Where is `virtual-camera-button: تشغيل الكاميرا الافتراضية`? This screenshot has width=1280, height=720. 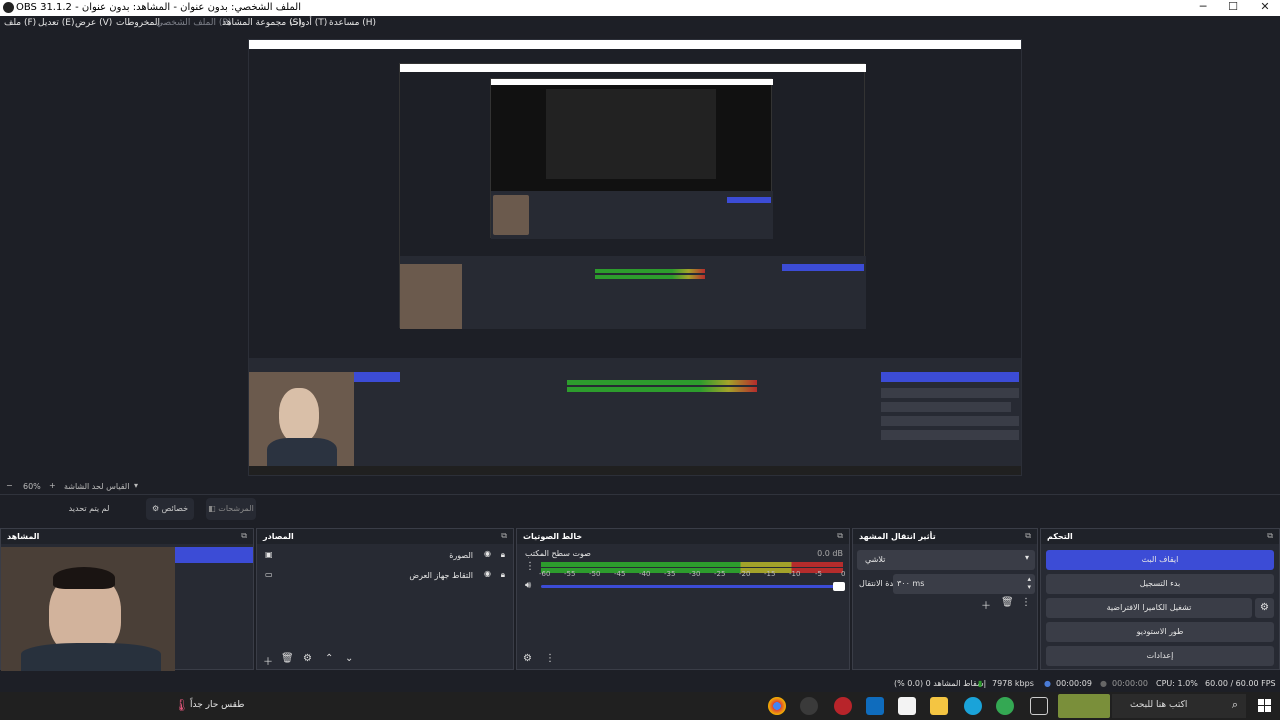
virtual-camera-button: تشغيل الكاميرا الافتراضية is located at coordinates (1149, 608).